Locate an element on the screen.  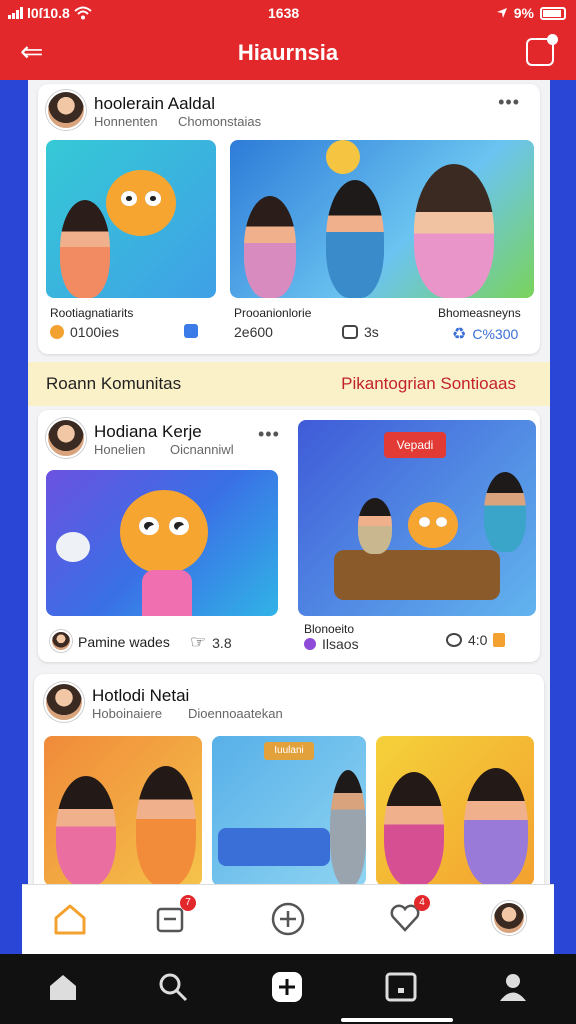
nav-home is located at coordinates (70, 919).